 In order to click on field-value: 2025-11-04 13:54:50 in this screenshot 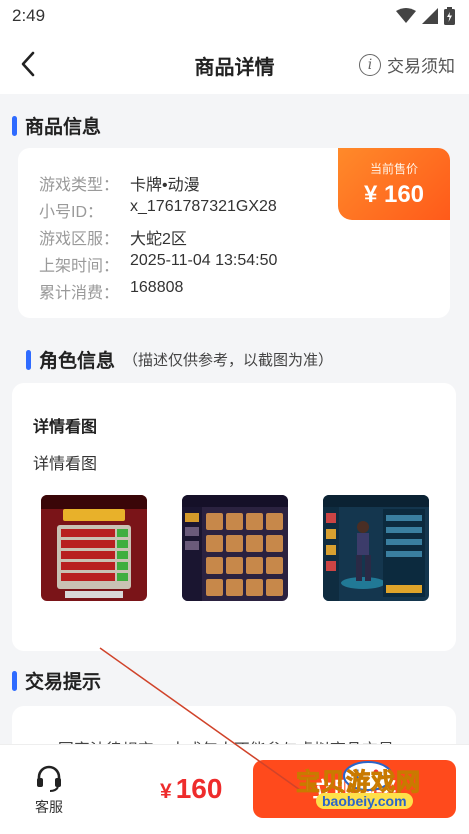, I will do `click(204, 260)`.